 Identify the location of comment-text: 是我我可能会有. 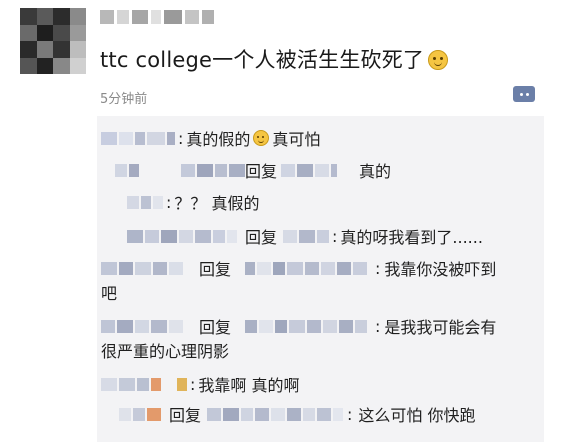
(440, 327).